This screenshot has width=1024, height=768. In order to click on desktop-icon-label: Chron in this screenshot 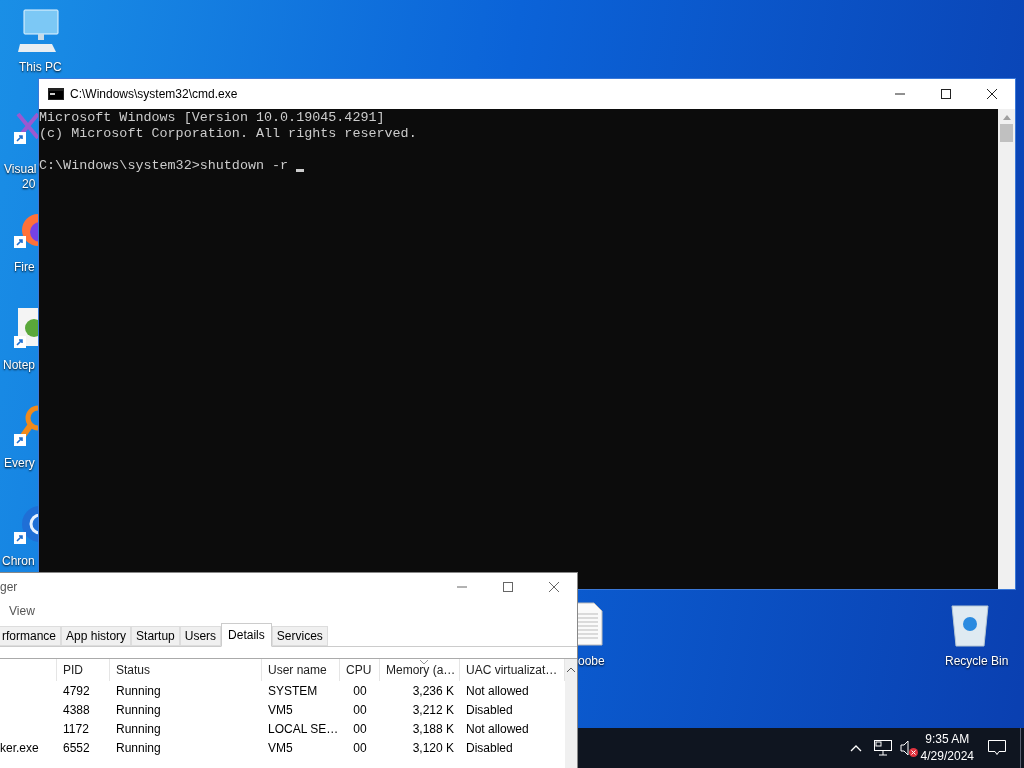, I will do `click(18, 561)`.